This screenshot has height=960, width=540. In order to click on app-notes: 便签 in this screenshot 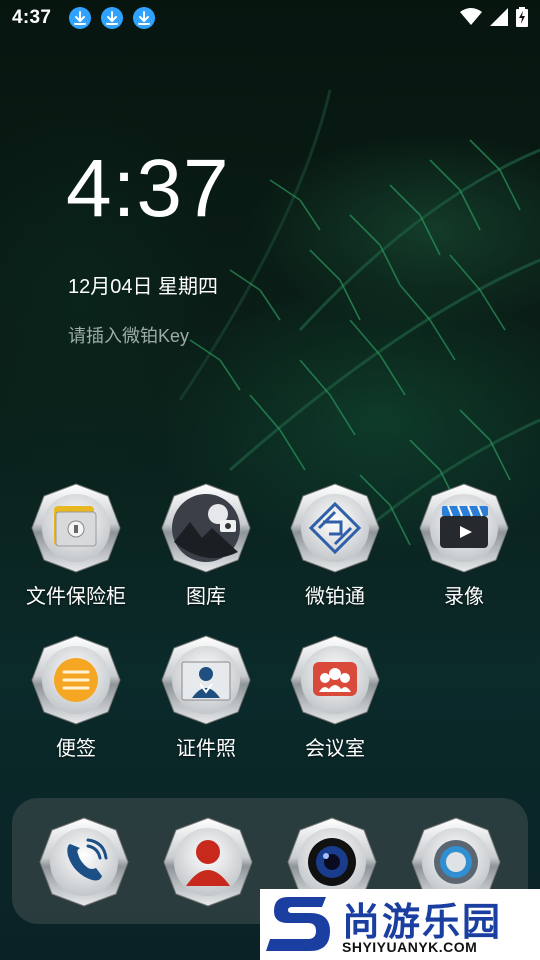, I will do `click(76, 697)`.